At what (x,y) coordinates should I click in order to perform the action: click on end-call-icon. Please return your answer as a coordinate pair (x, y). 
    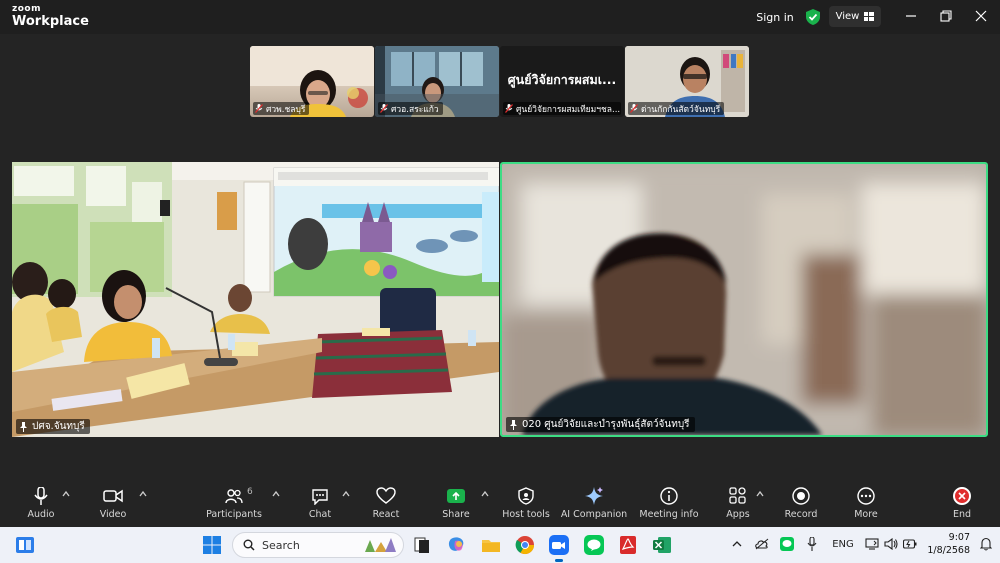
    Looking at the image, I should click on (962, 496).